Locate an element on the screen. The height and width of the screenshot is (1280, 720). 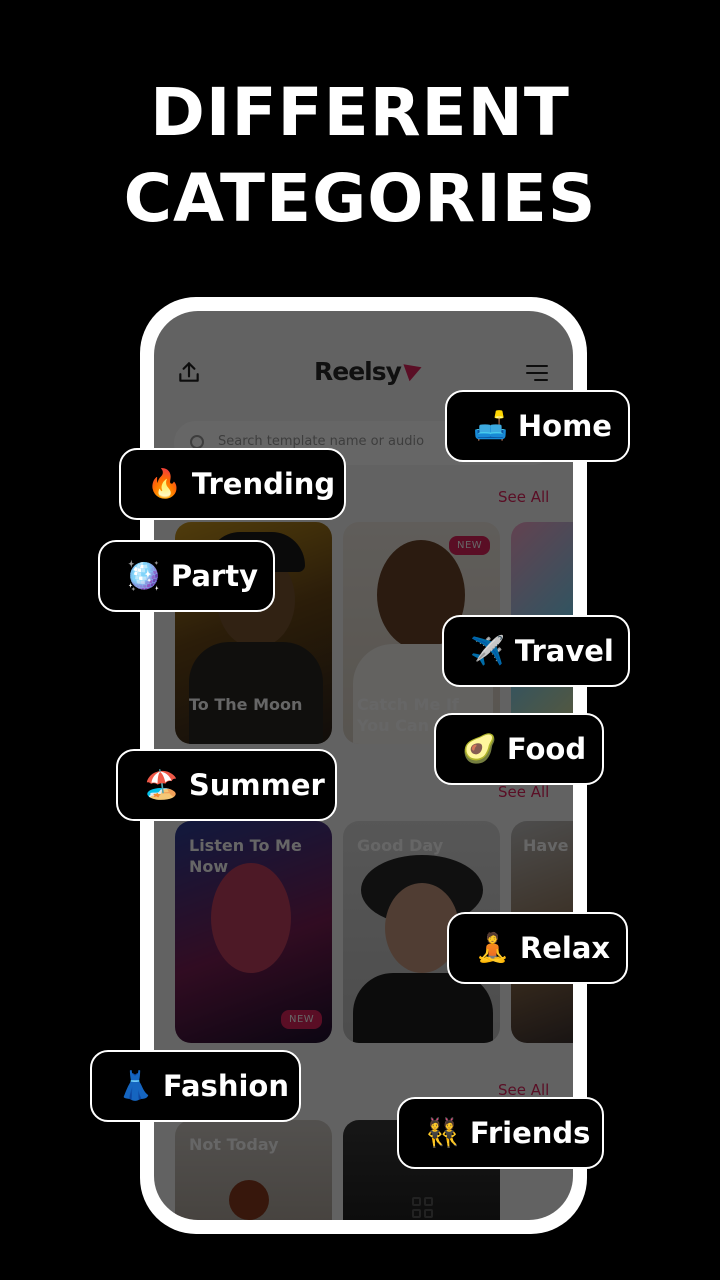
hamburger-menu-icon is located at coordinates (537, 373).